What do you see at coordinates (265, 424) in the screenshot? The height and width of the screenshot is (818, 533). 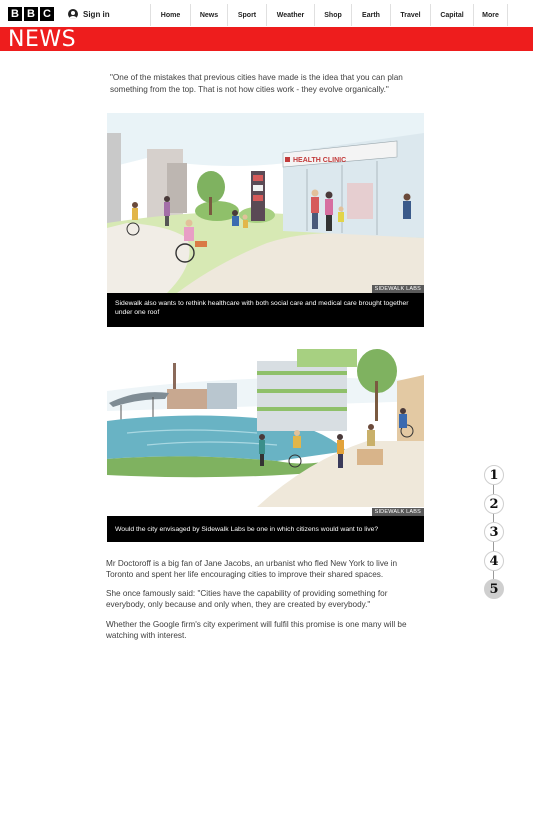 I see `waterfront-illustration` at bounding box center [265, 424].